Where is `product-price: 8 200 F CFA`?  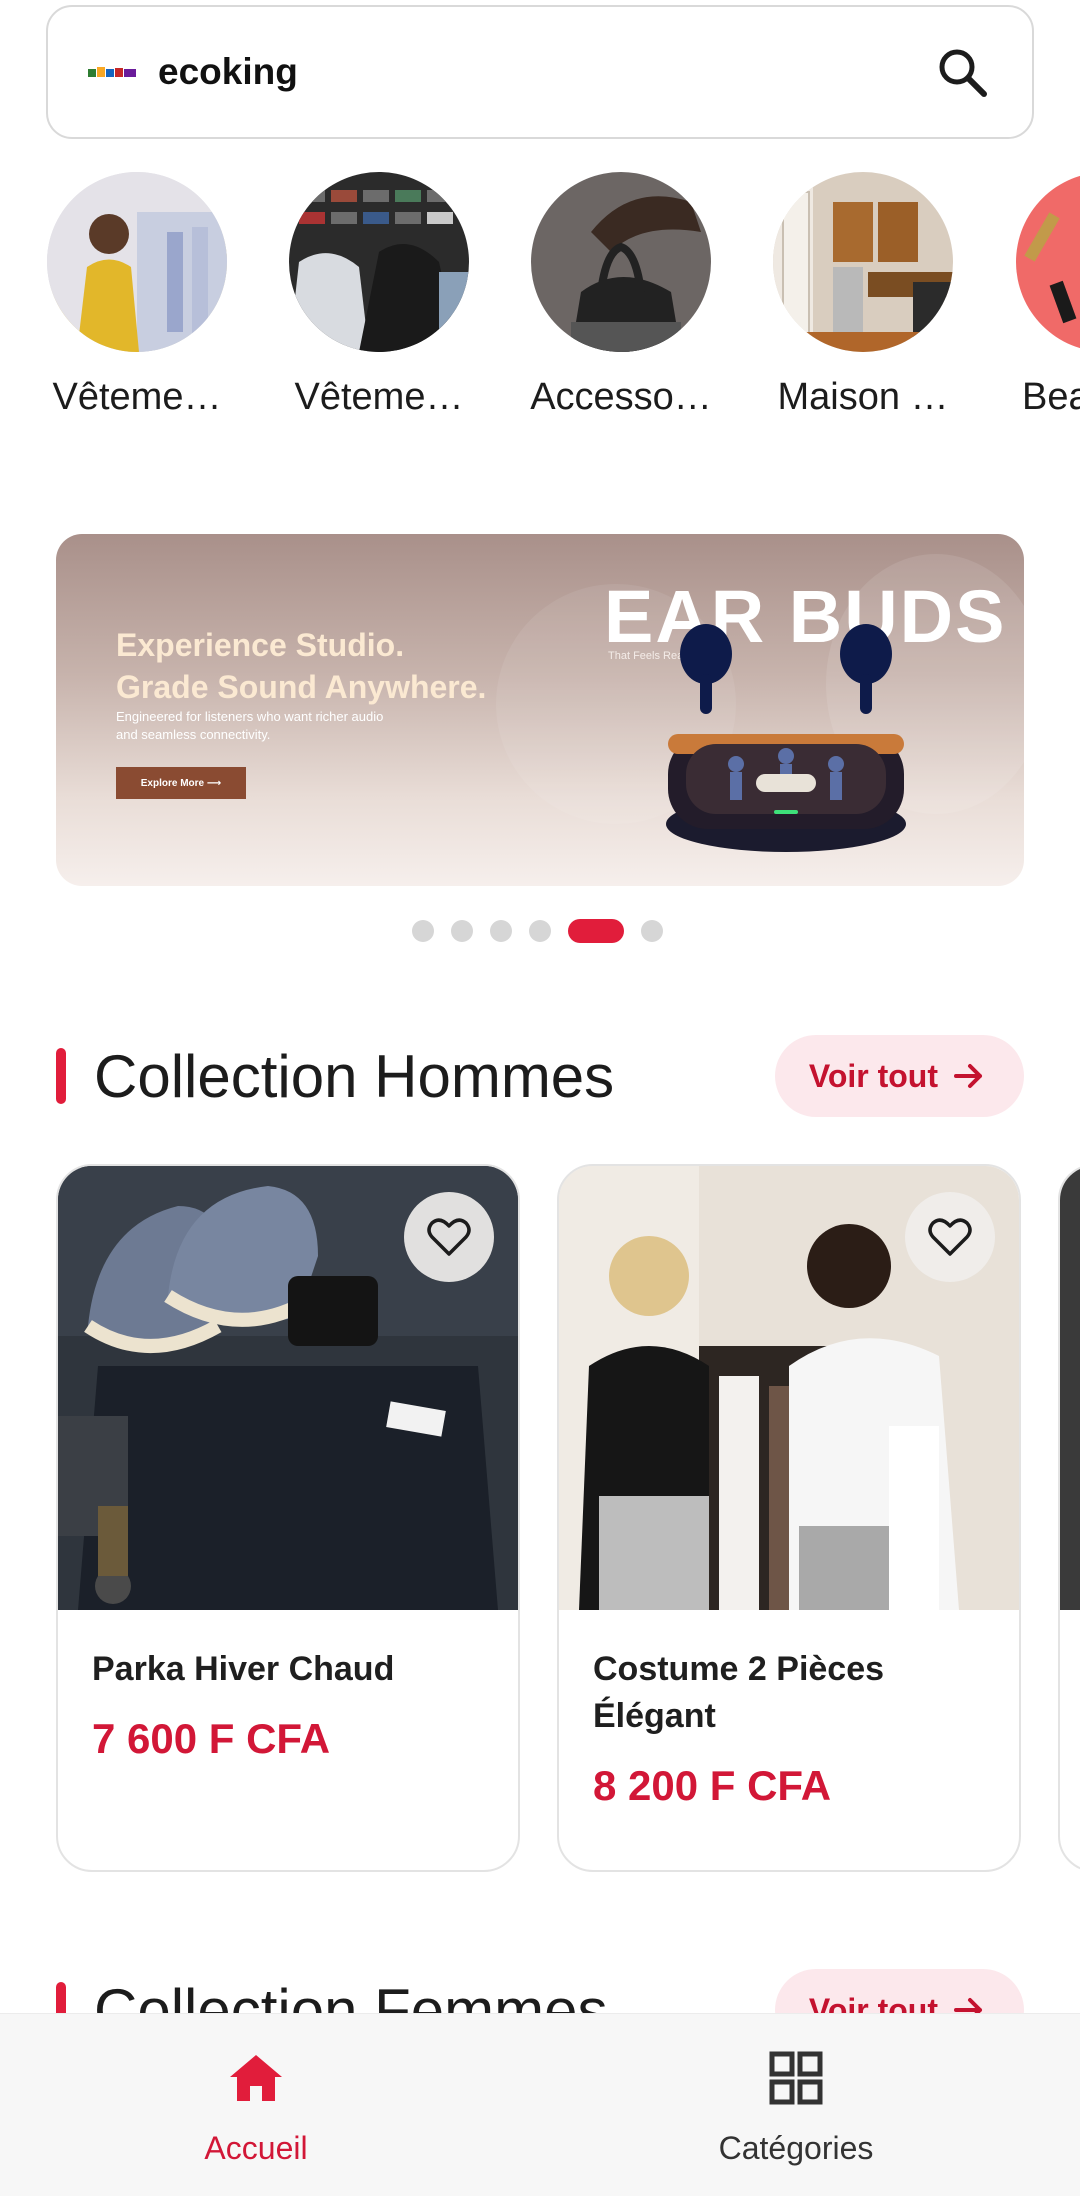
product-price: 8 200 F CFA is located at coordinates (712, 1785).